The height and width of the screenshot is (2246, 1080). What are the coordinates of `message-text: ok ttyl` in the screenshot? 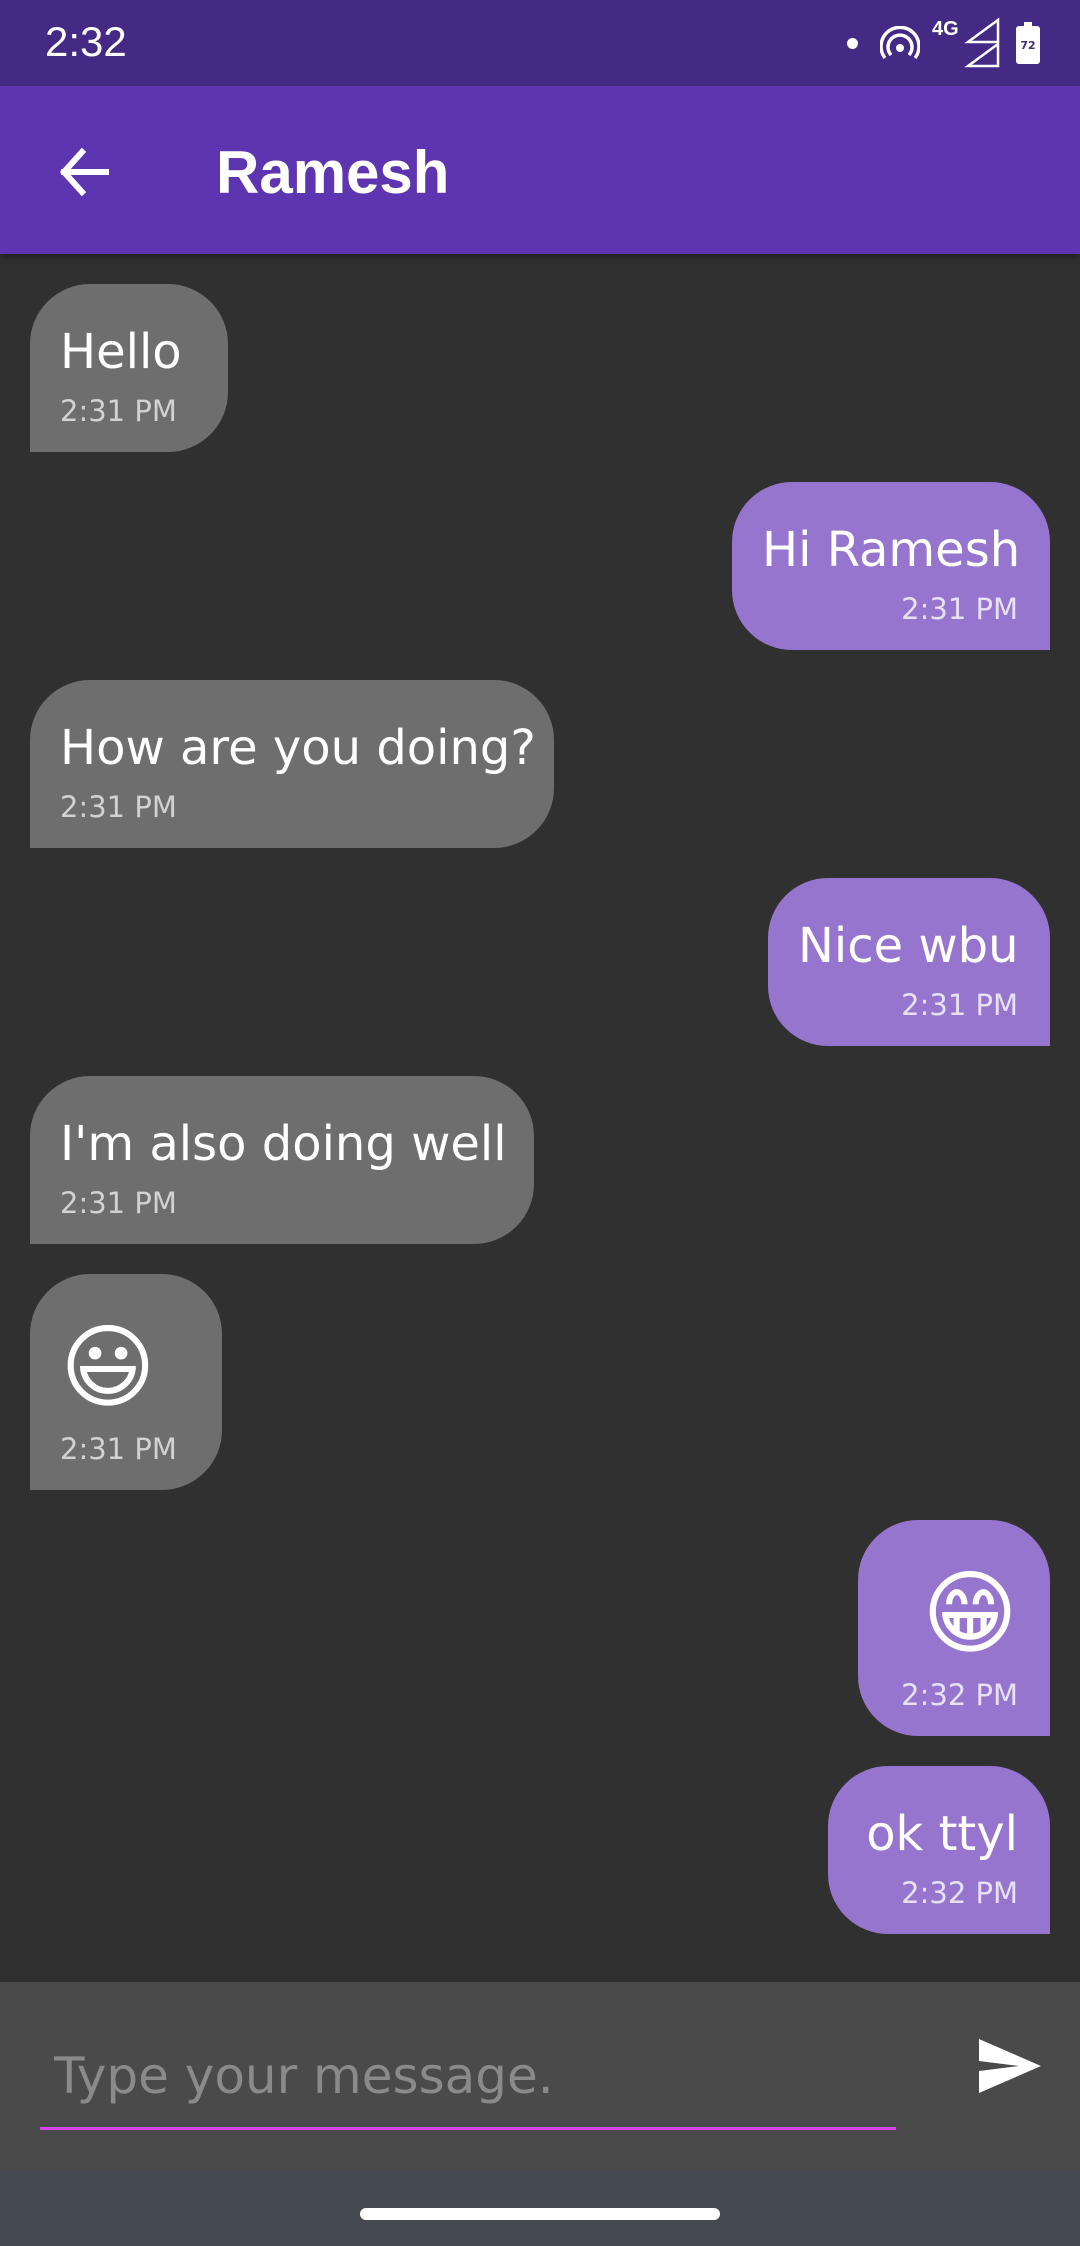 It's located at (942, 1834).